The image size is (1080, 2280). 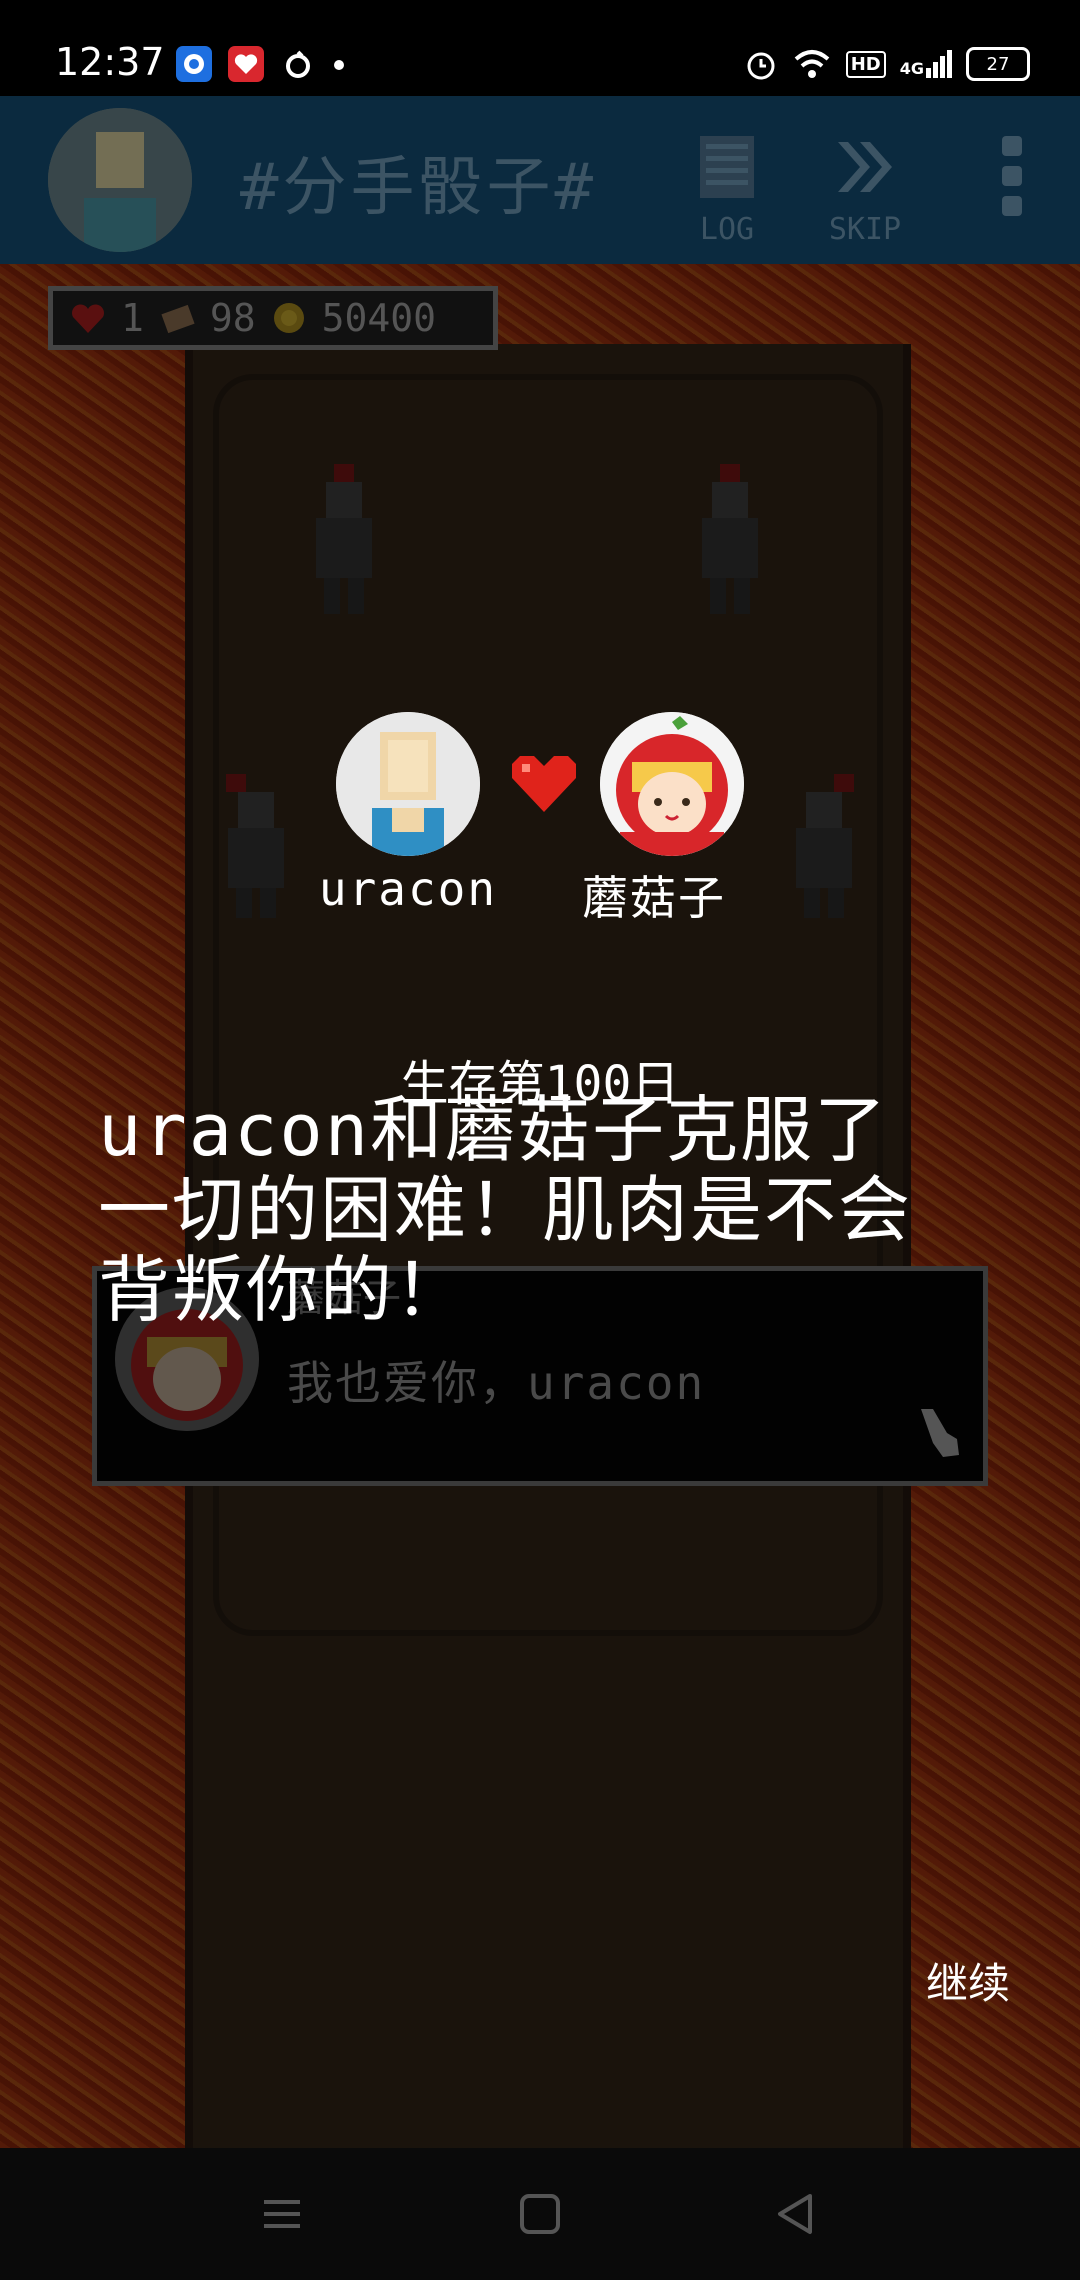 I want to click on signal-icon: 4G, so click(x=926, y=64).